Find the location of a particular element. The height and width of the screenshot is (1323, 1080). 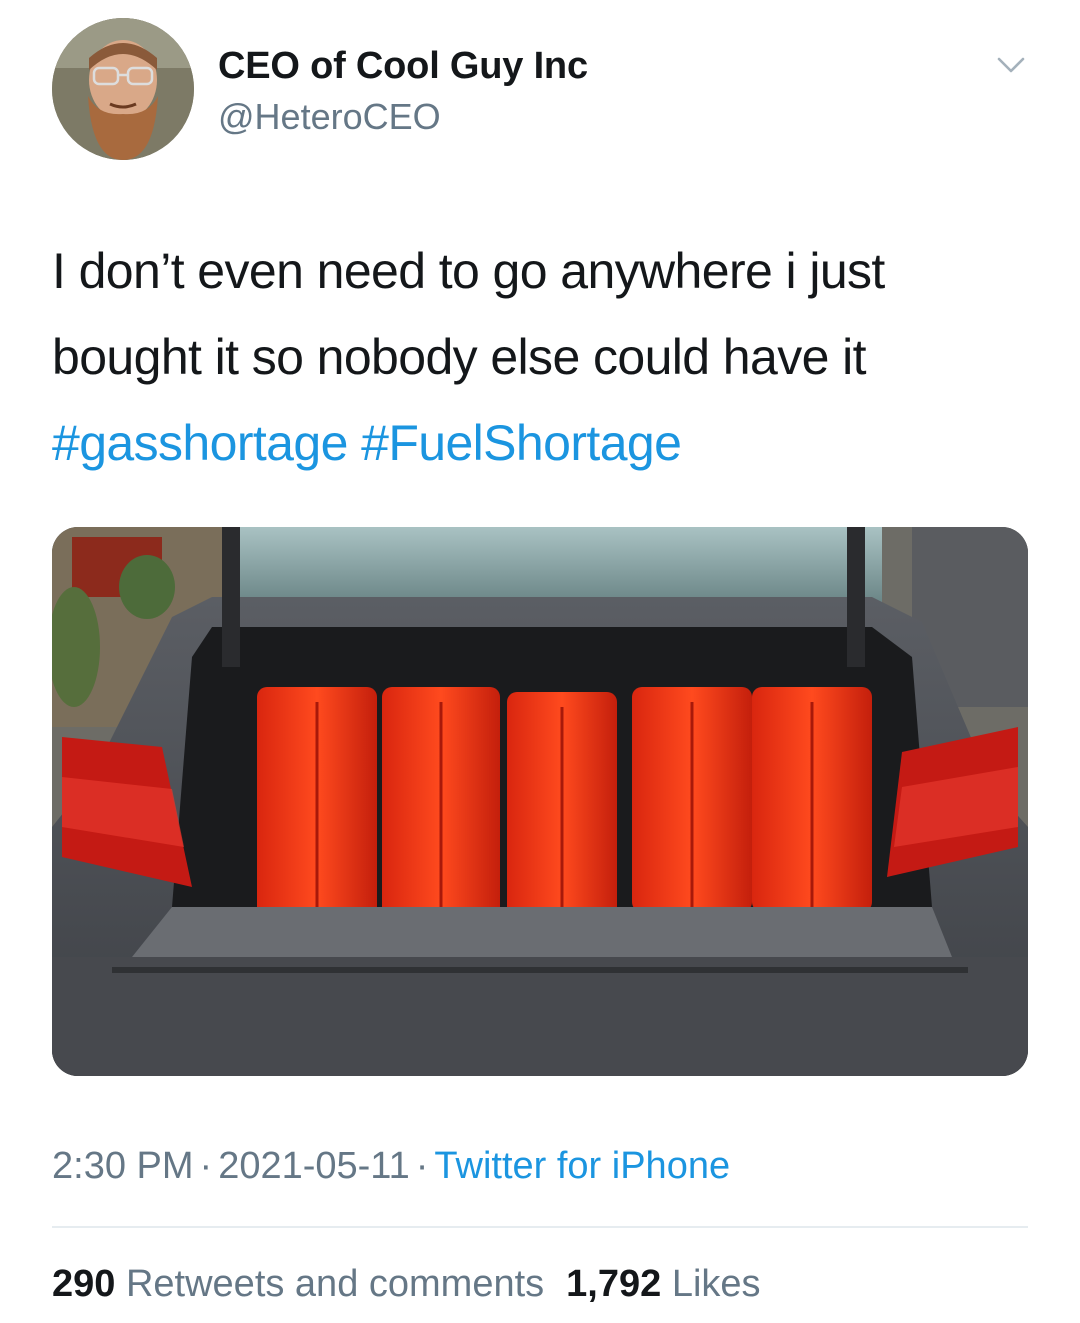

author-info: CEO of Cool Guy Inc @HeteroCEO is located at coordinates (403, 92).